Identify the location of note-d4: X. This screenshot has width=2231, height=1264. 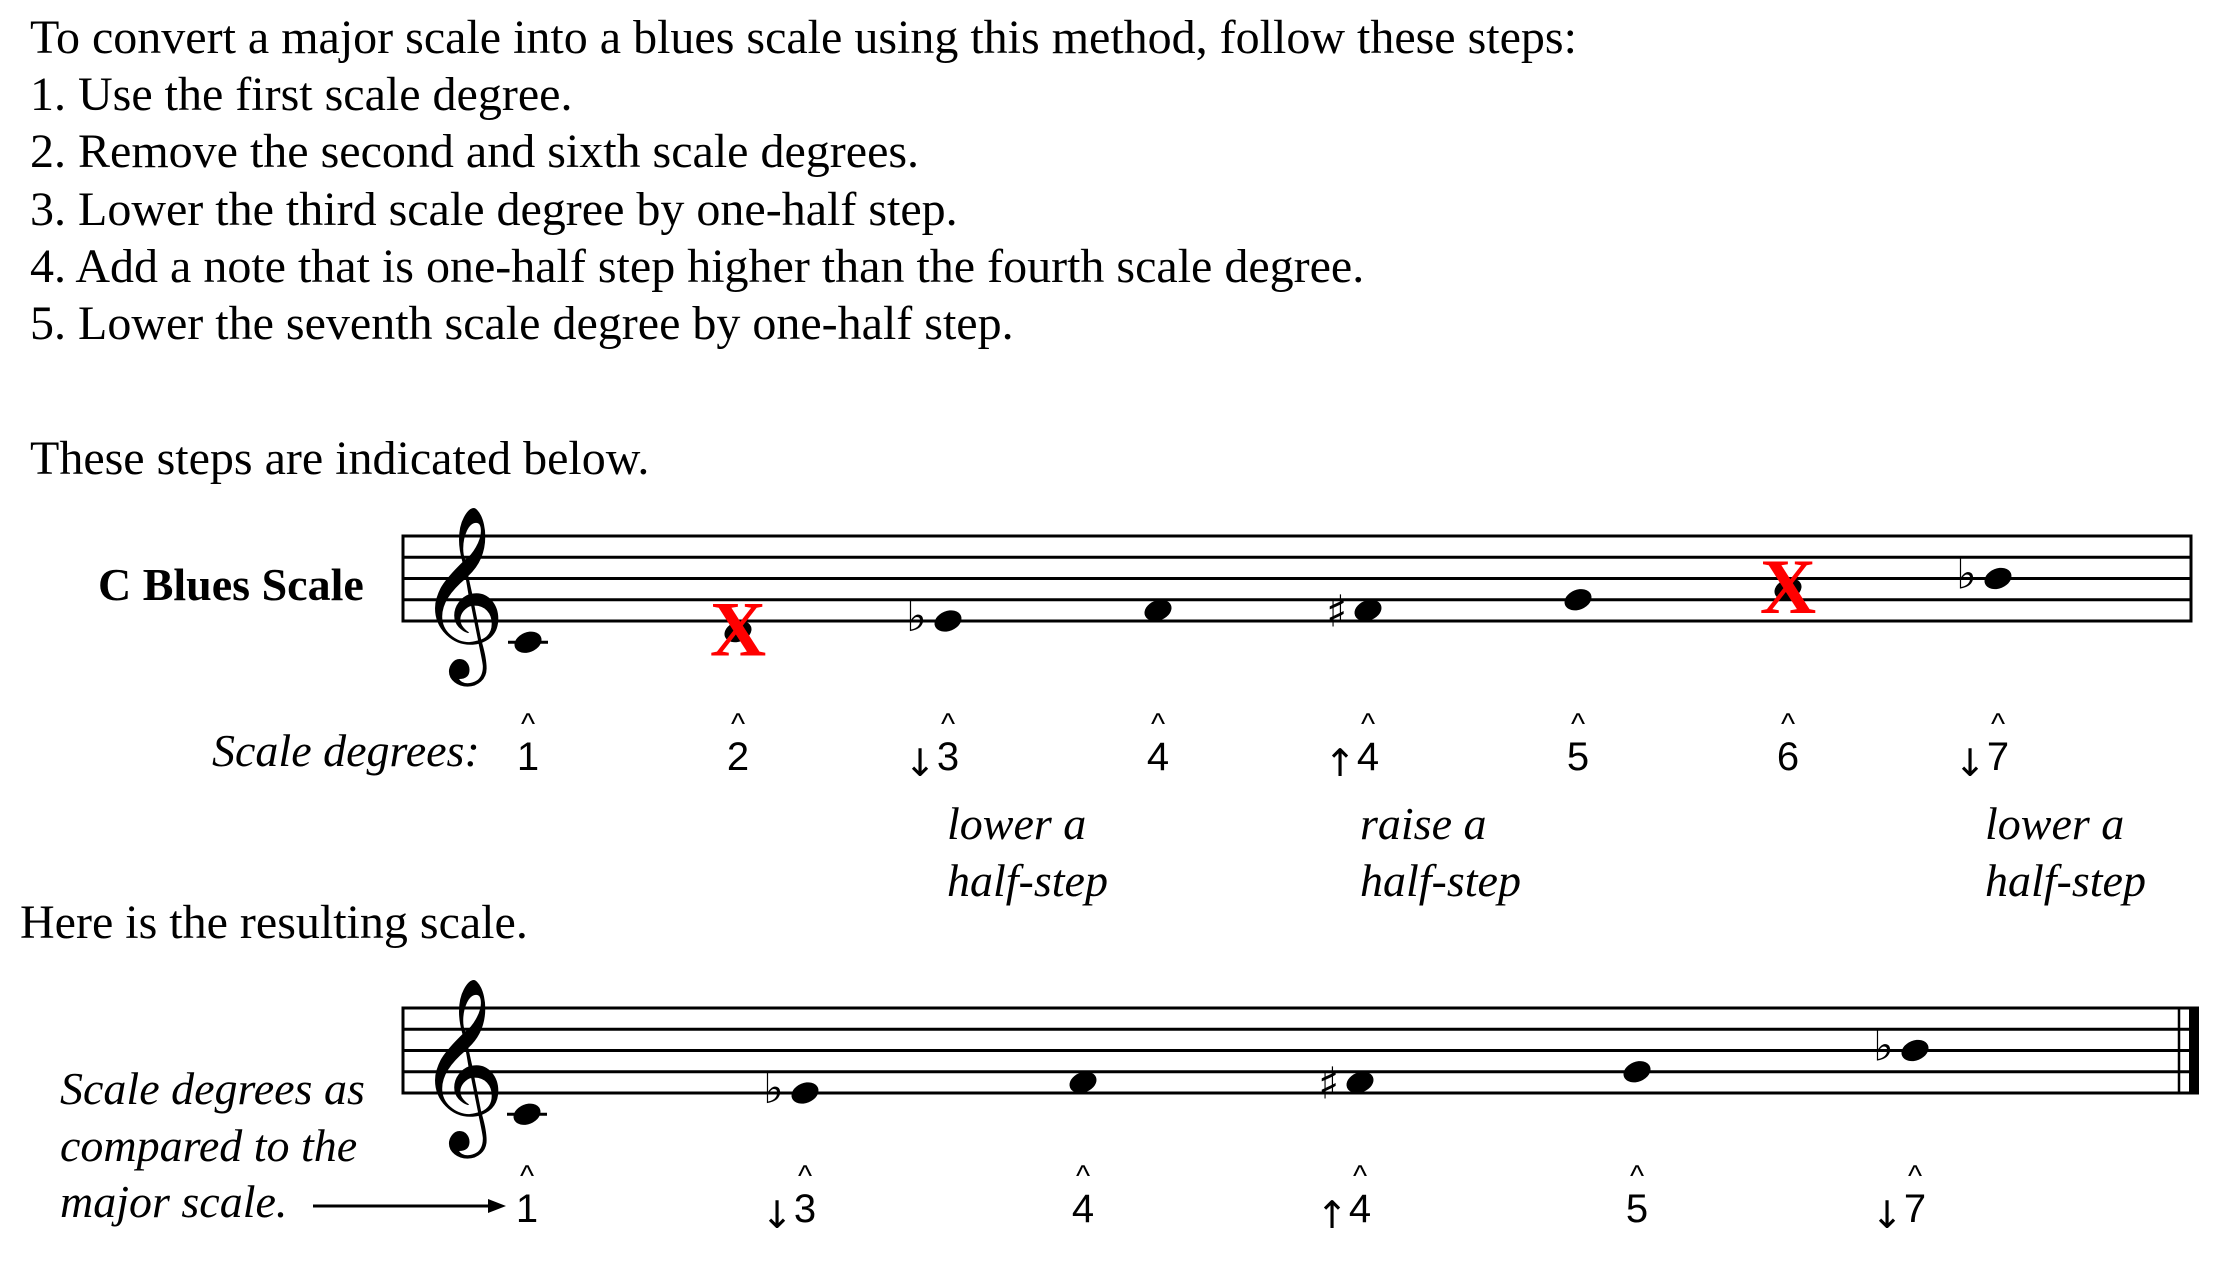
(738, 629).